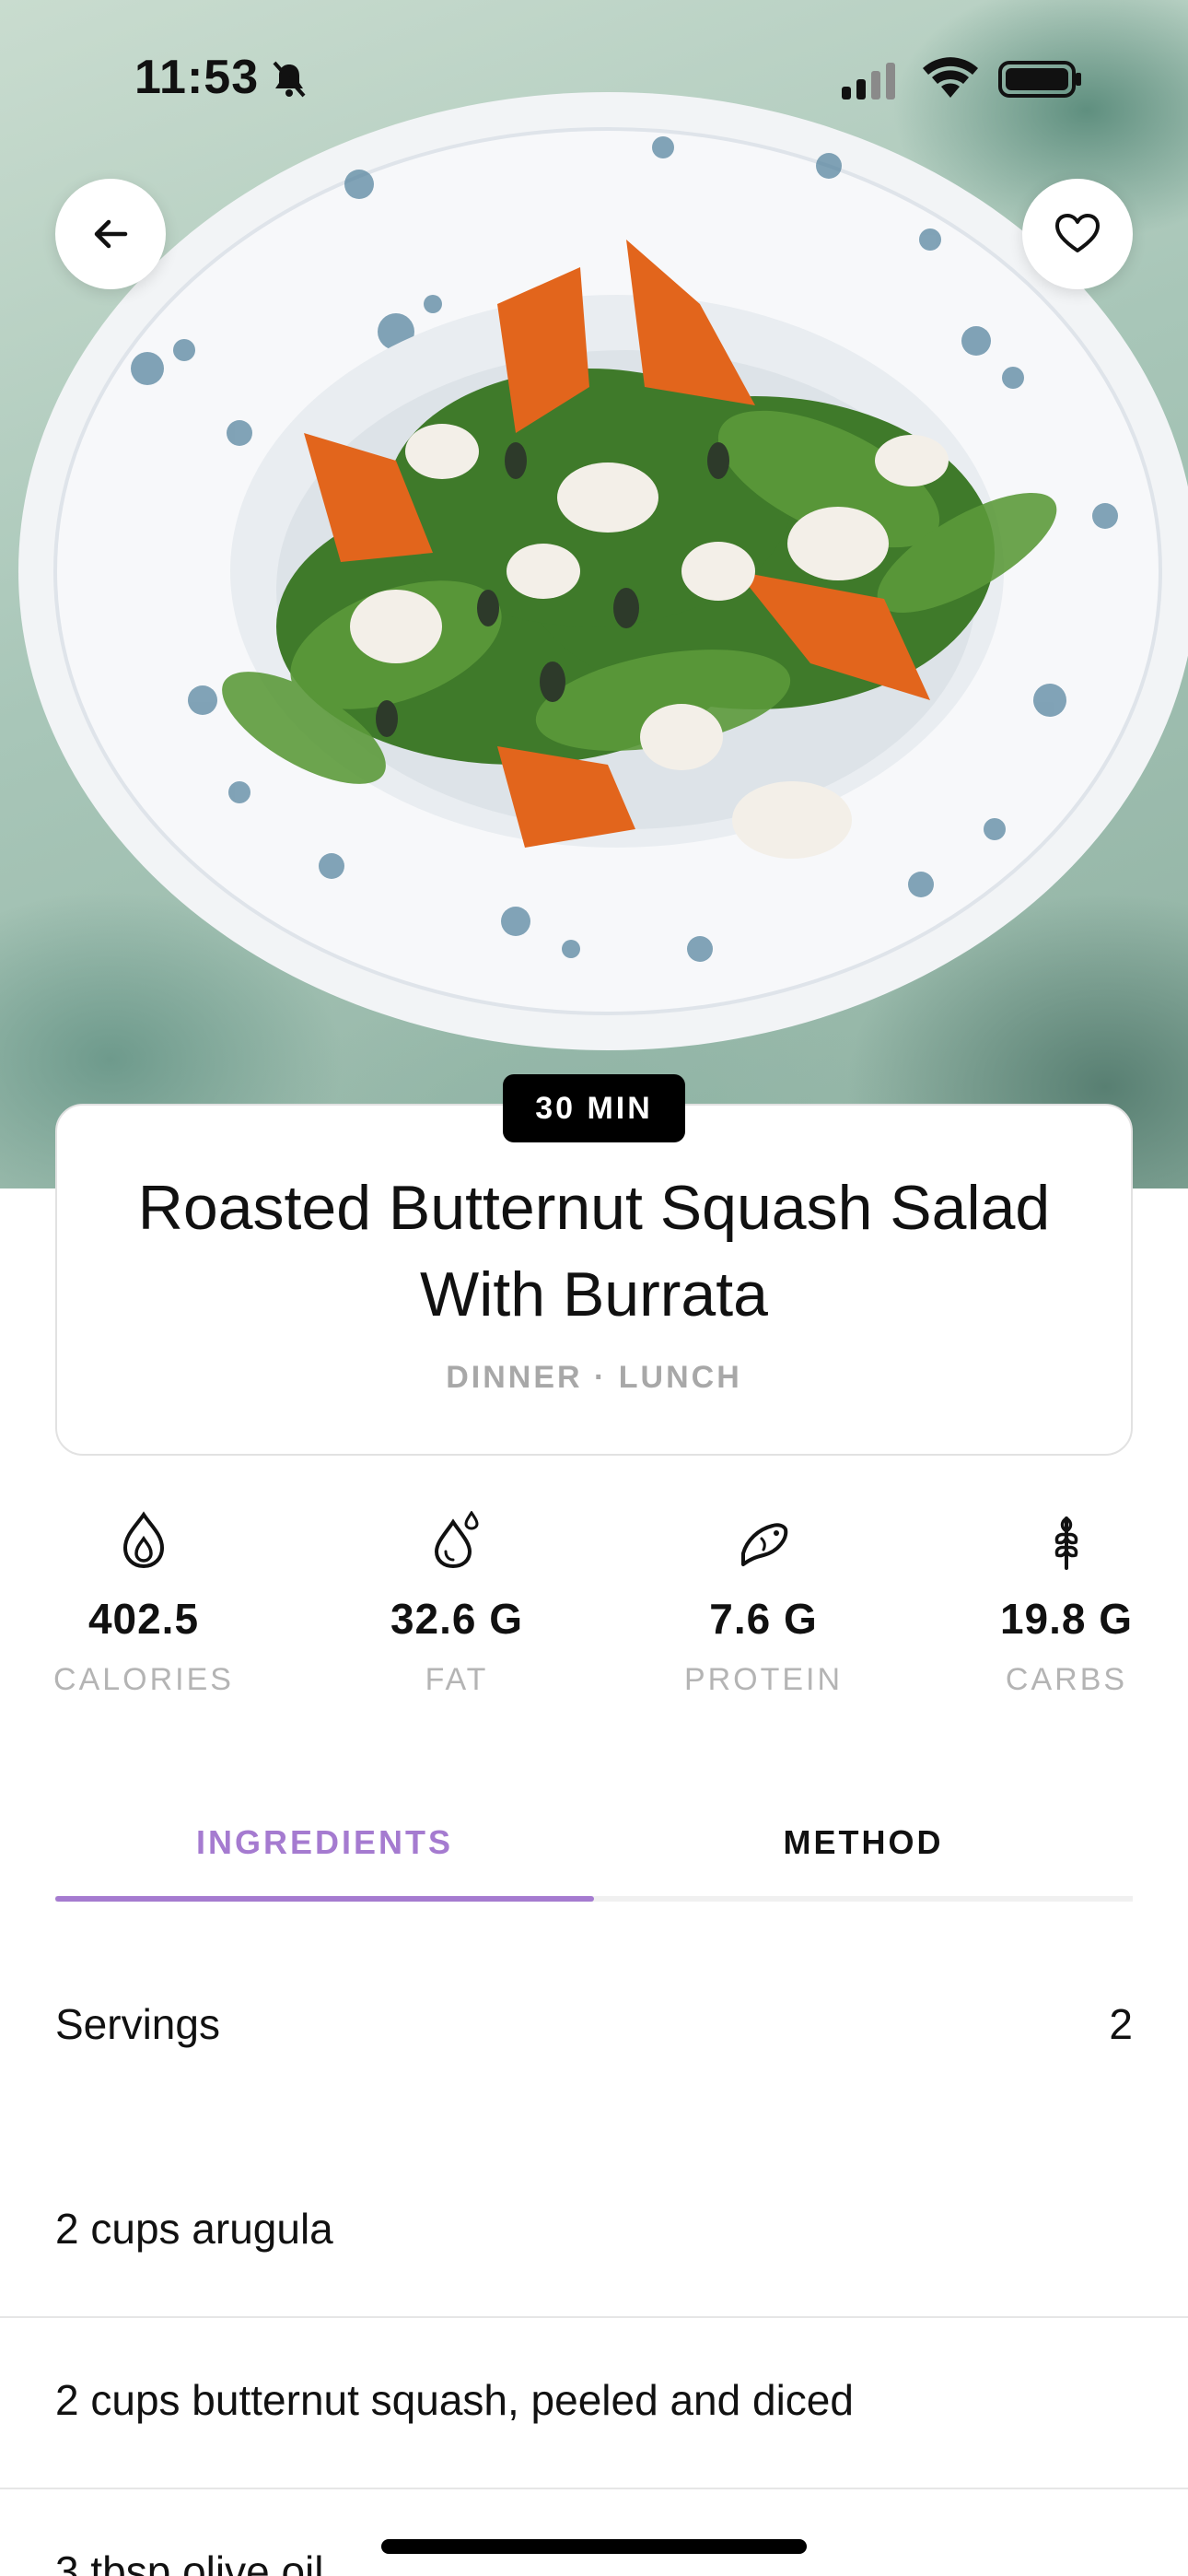 The height and width of the screenshot is (2576, 1188). I want to click on tab-method: METHOD, so click(863, 1842).